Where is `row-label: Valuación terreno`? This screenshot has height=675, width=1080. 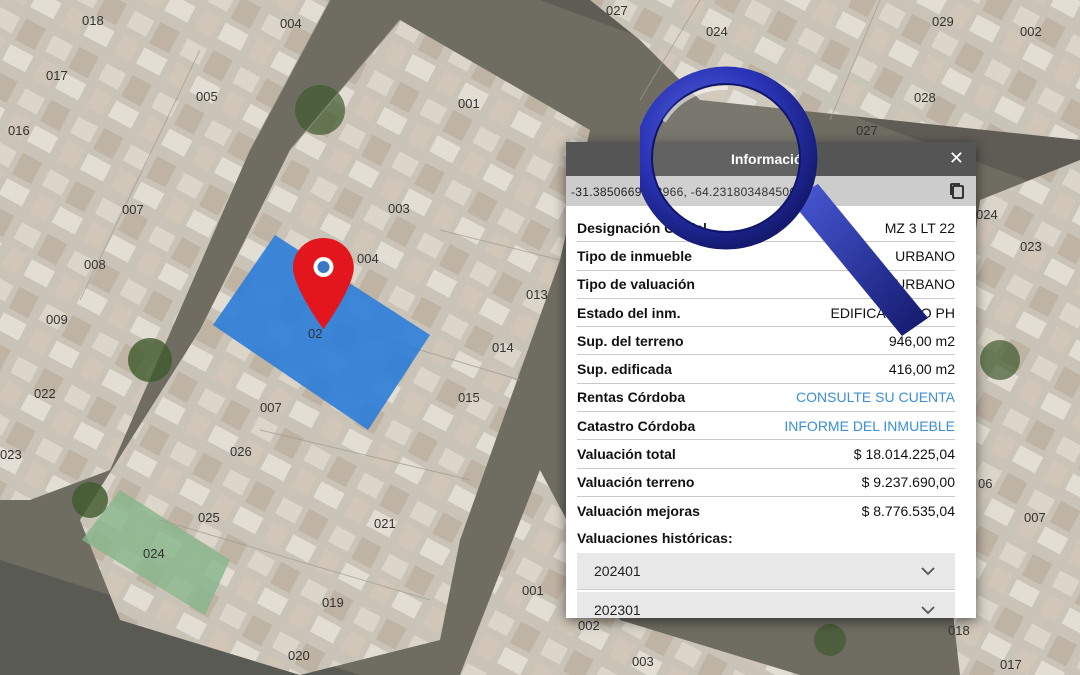
row-label: Valuación terreno is located at coordinates (636, 482).